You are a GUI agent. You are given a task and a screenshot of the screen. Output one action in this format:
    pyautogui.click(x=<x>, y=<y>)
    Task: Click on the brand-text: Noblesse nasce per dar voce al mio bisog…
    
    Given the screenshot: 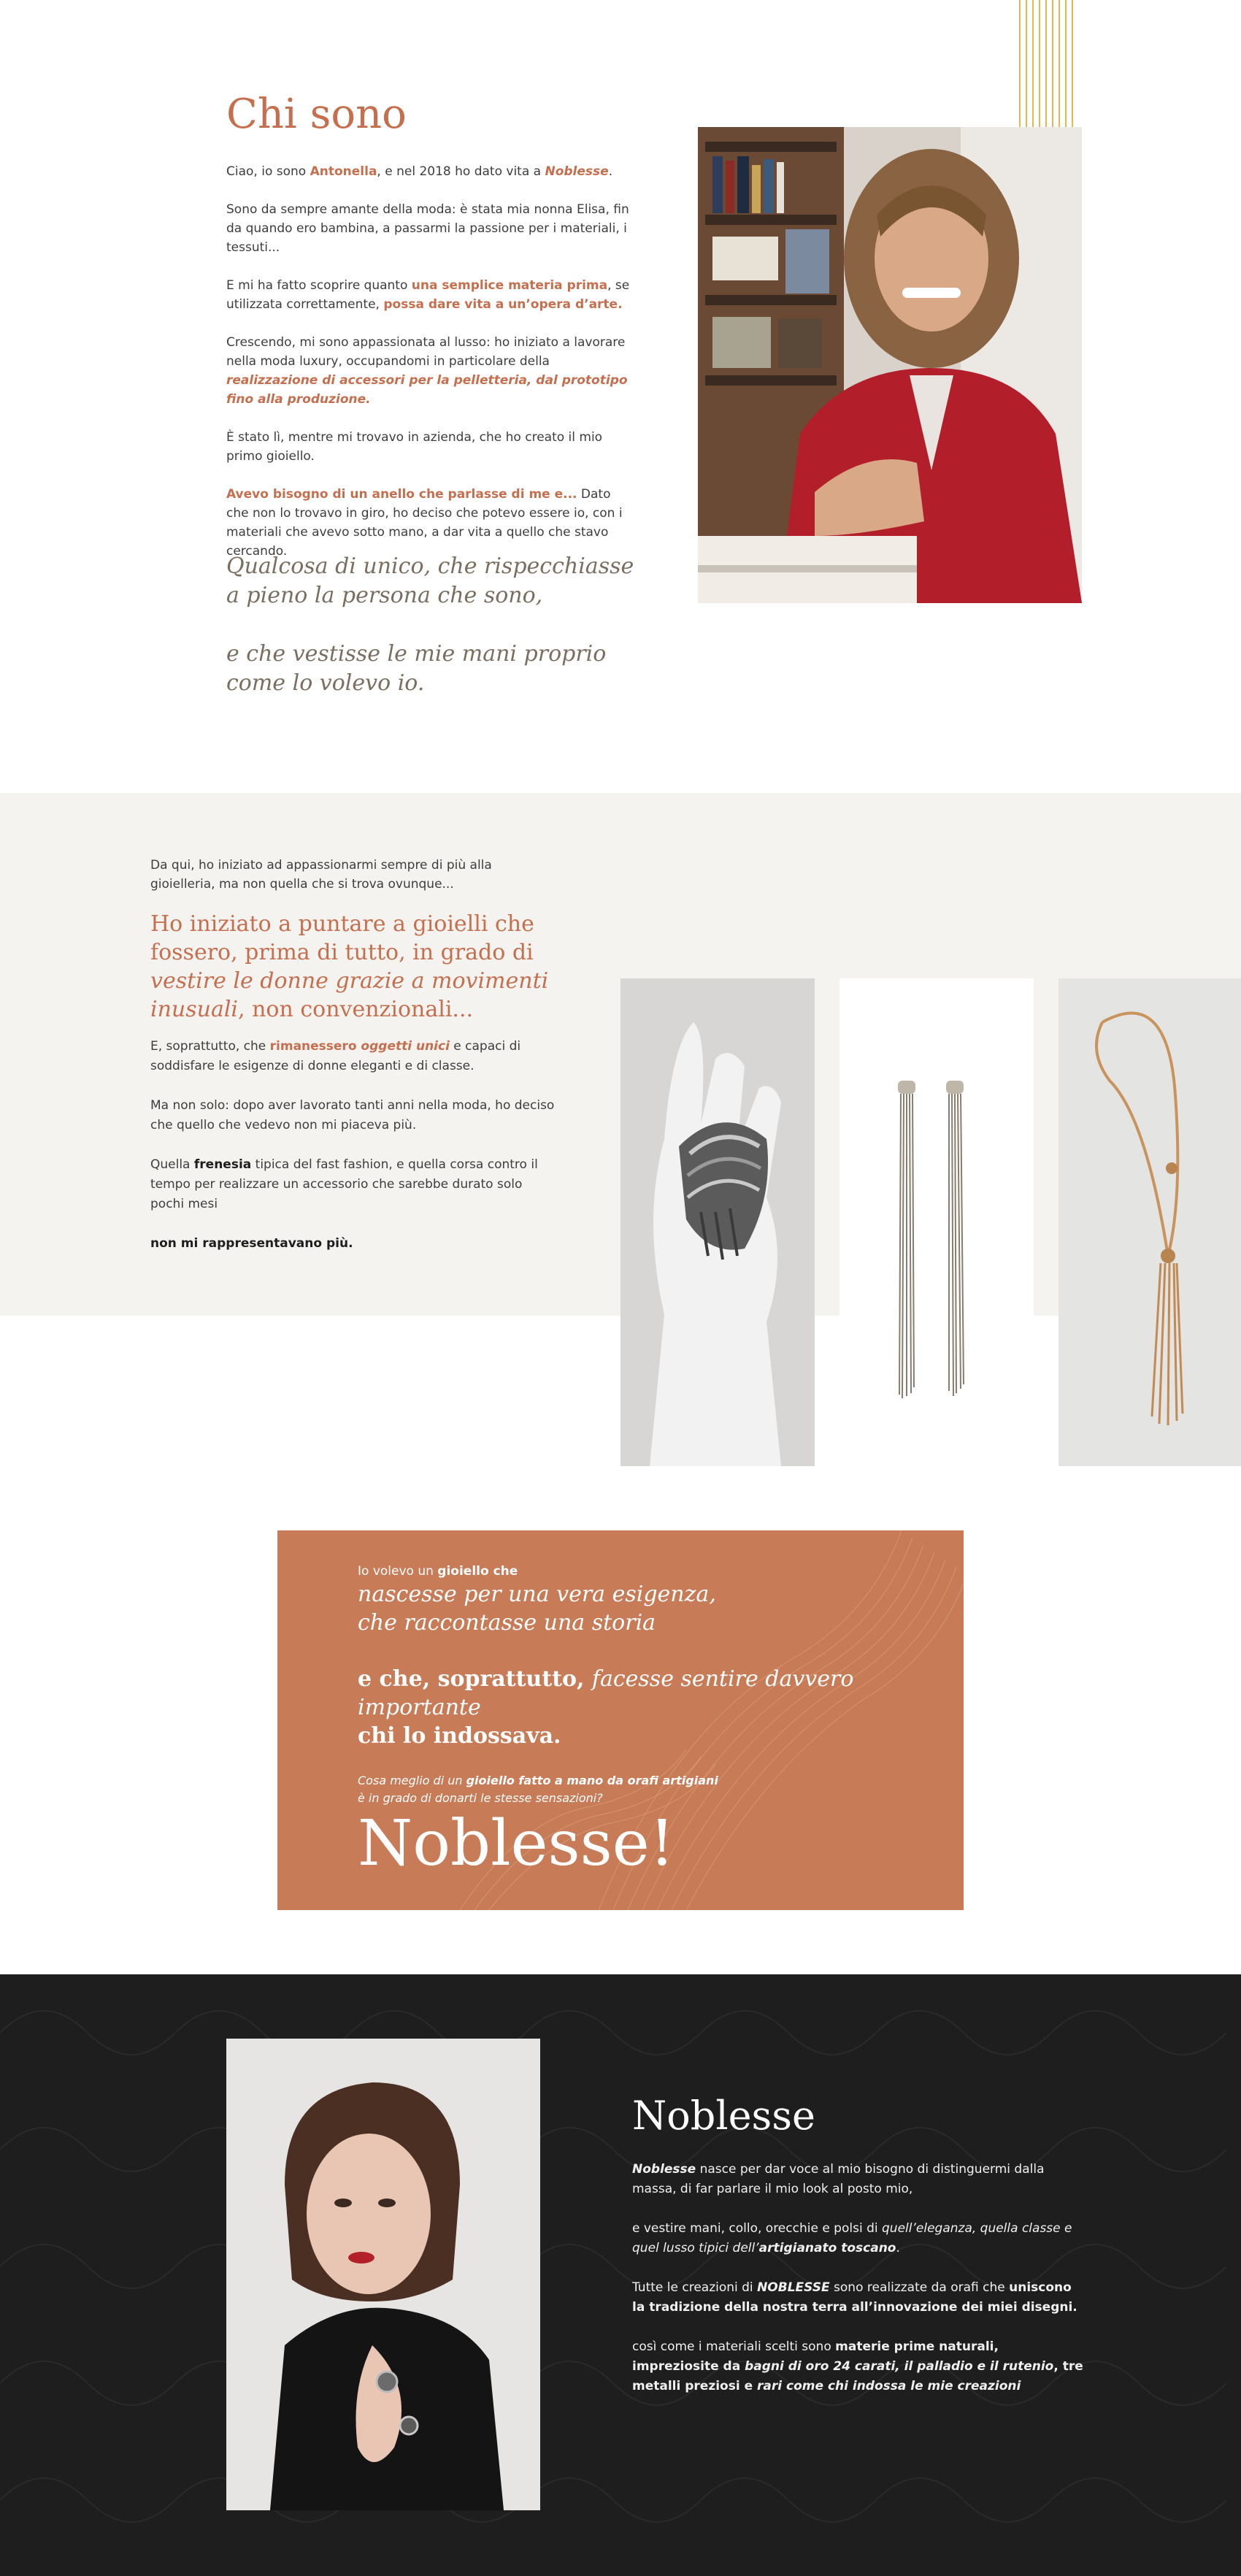 What is the action you would take?
    pyautogui.click(x=858, y=2278)
    